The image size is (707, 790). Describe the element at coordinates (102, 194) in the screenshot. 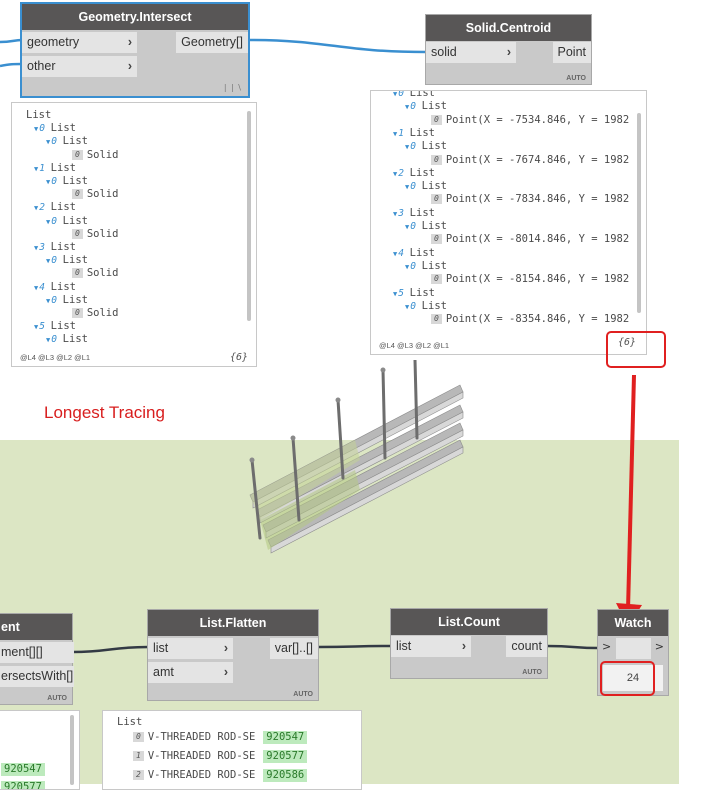

I see `item-value: Solid` at that location.